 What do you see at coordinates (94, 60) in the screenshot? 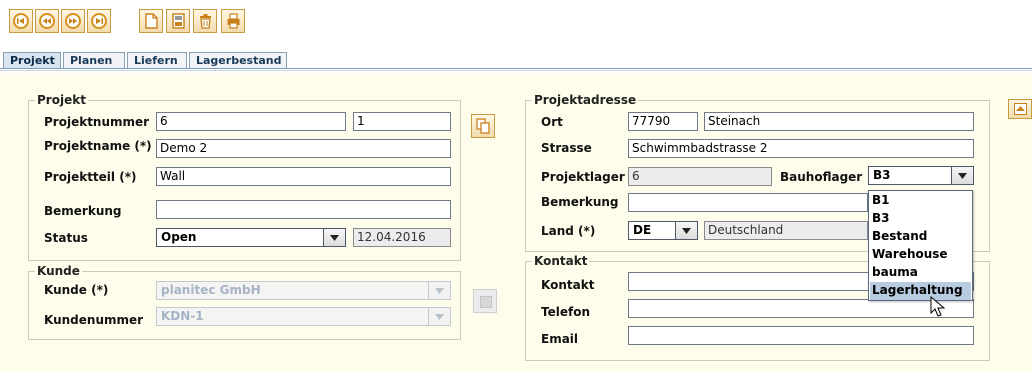
I see `tab-planen: Planen` at bounding box center [94, 60].